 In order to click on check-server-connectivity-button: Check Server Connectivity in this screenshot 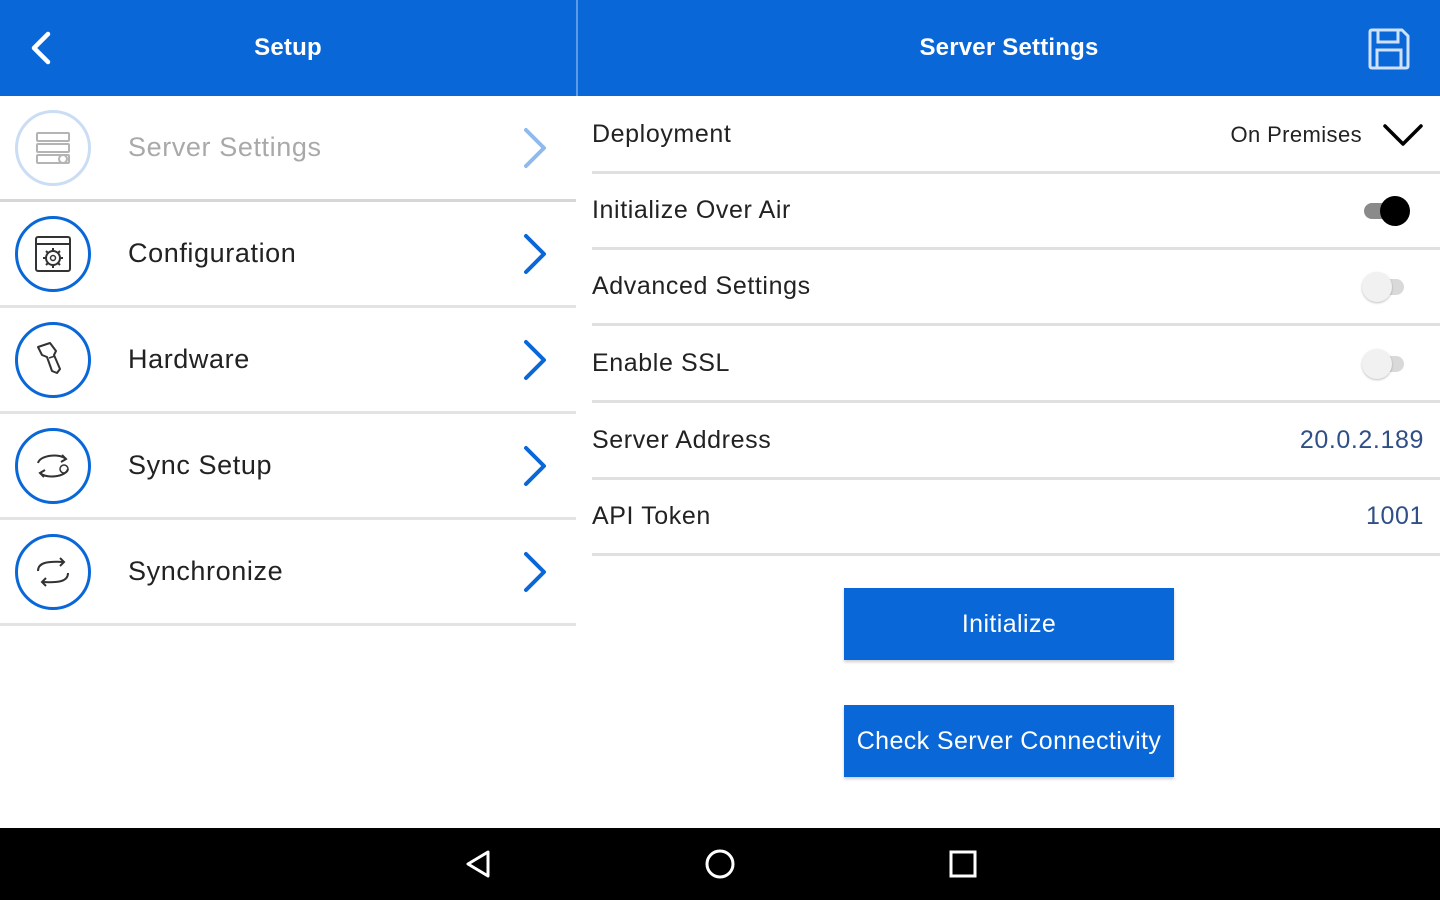, I will do `click(1009, 741)`.